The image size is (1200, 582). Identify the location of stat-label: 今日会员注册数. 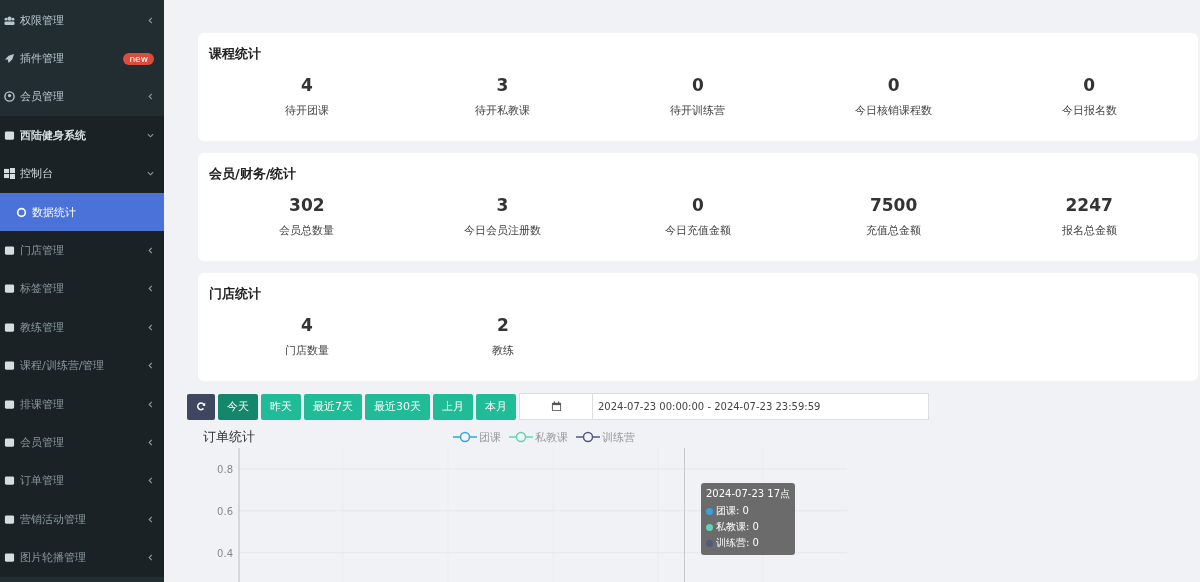
(502, 230).